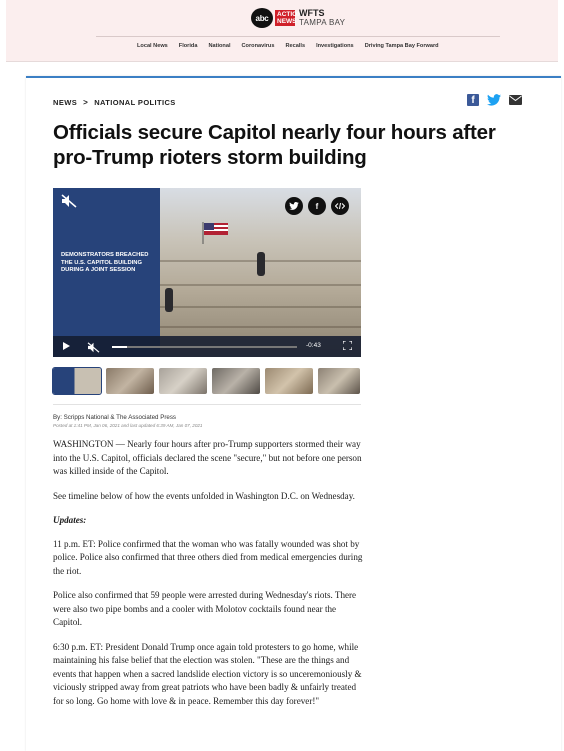 The height and width of the screenshot is (751, 564). What do you see at coordinates (66, 346) in the screenshot?
I see `play-icon` at bounding box center [66, 346].